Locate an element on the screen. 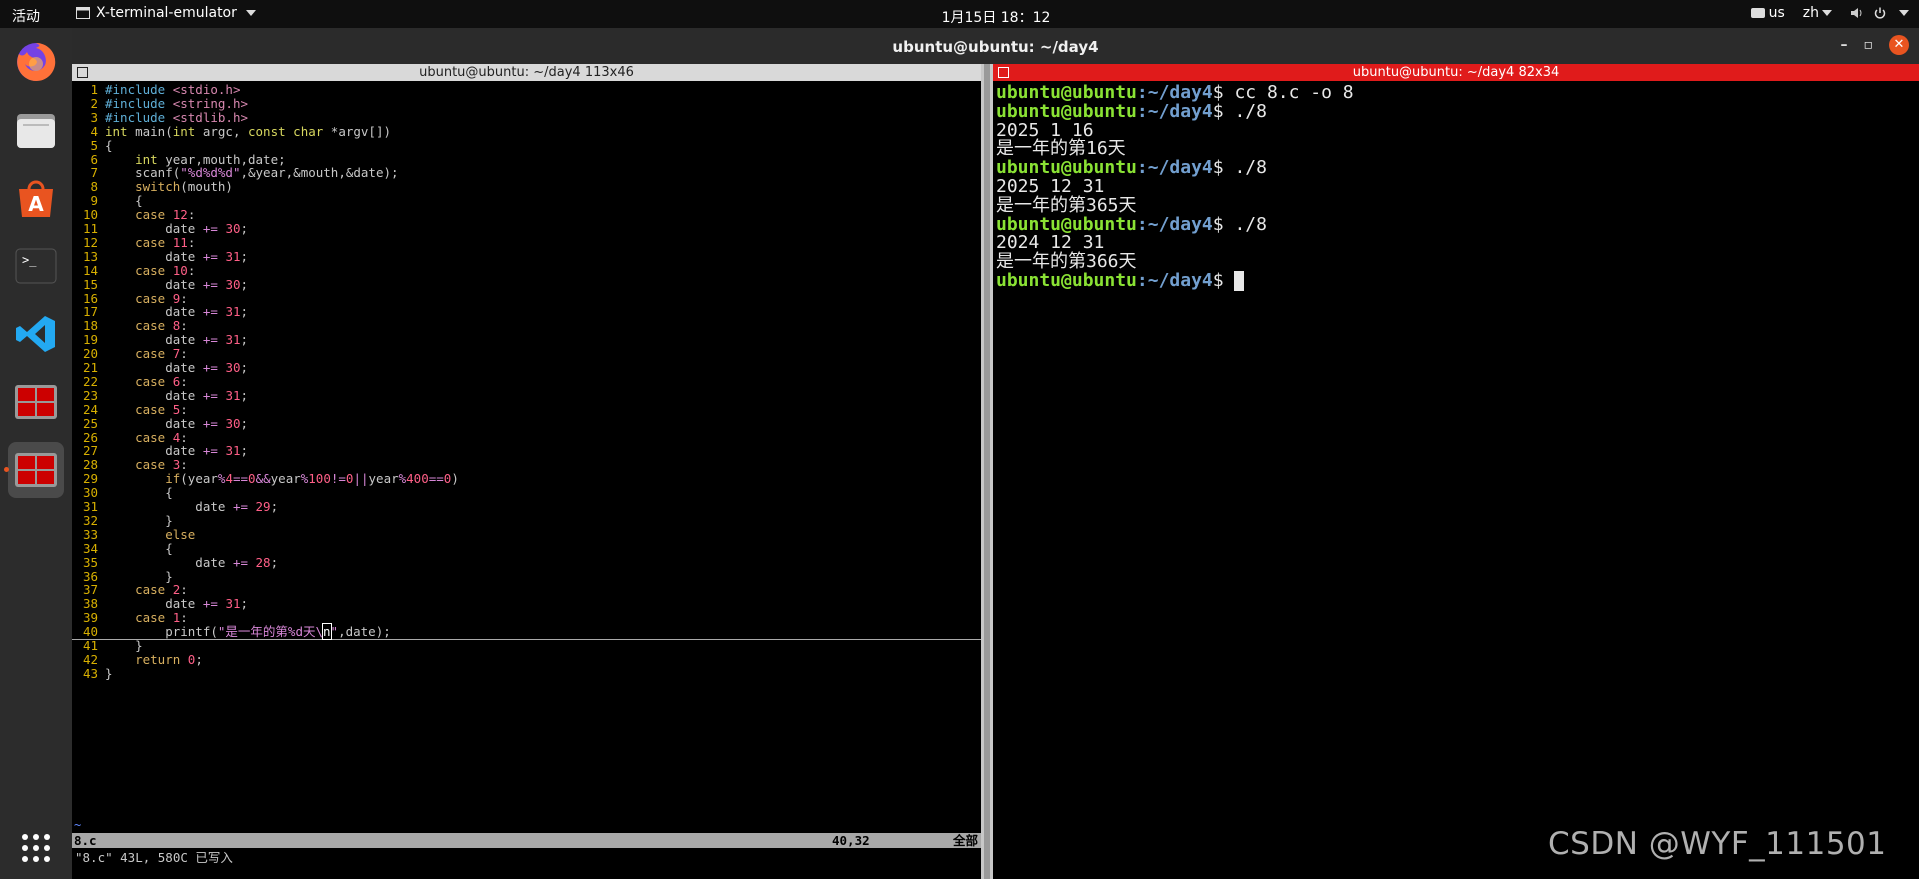  terminal-cursor is located at coordinates (1239, 281).